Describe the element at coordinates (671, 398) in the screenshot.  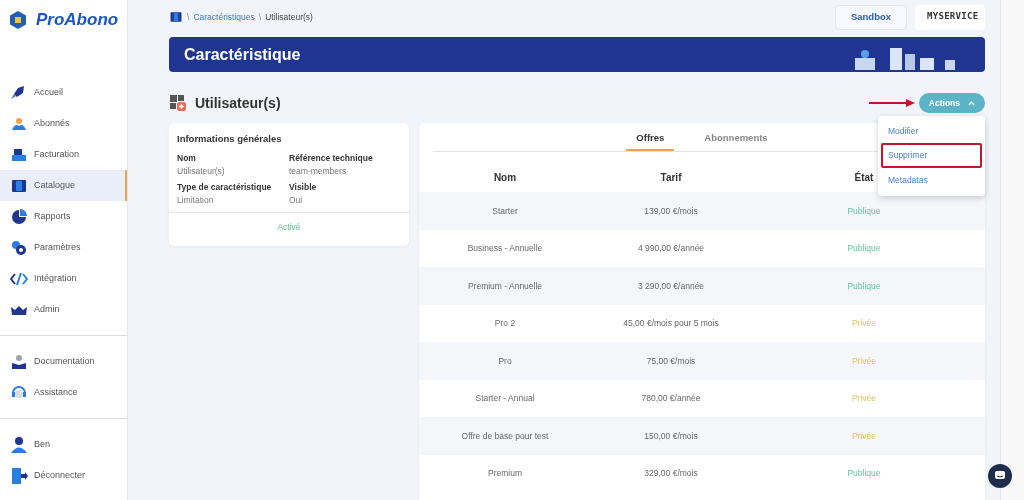
I see `table-cell-text: 780,00 €/année` at that location.